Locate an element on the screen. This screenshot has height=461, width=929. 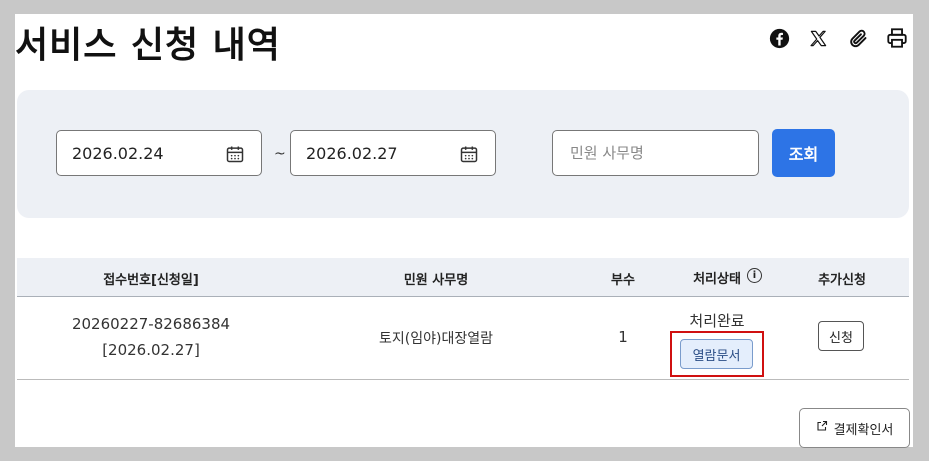
external-link-icon is located at coordinates (822, 428).